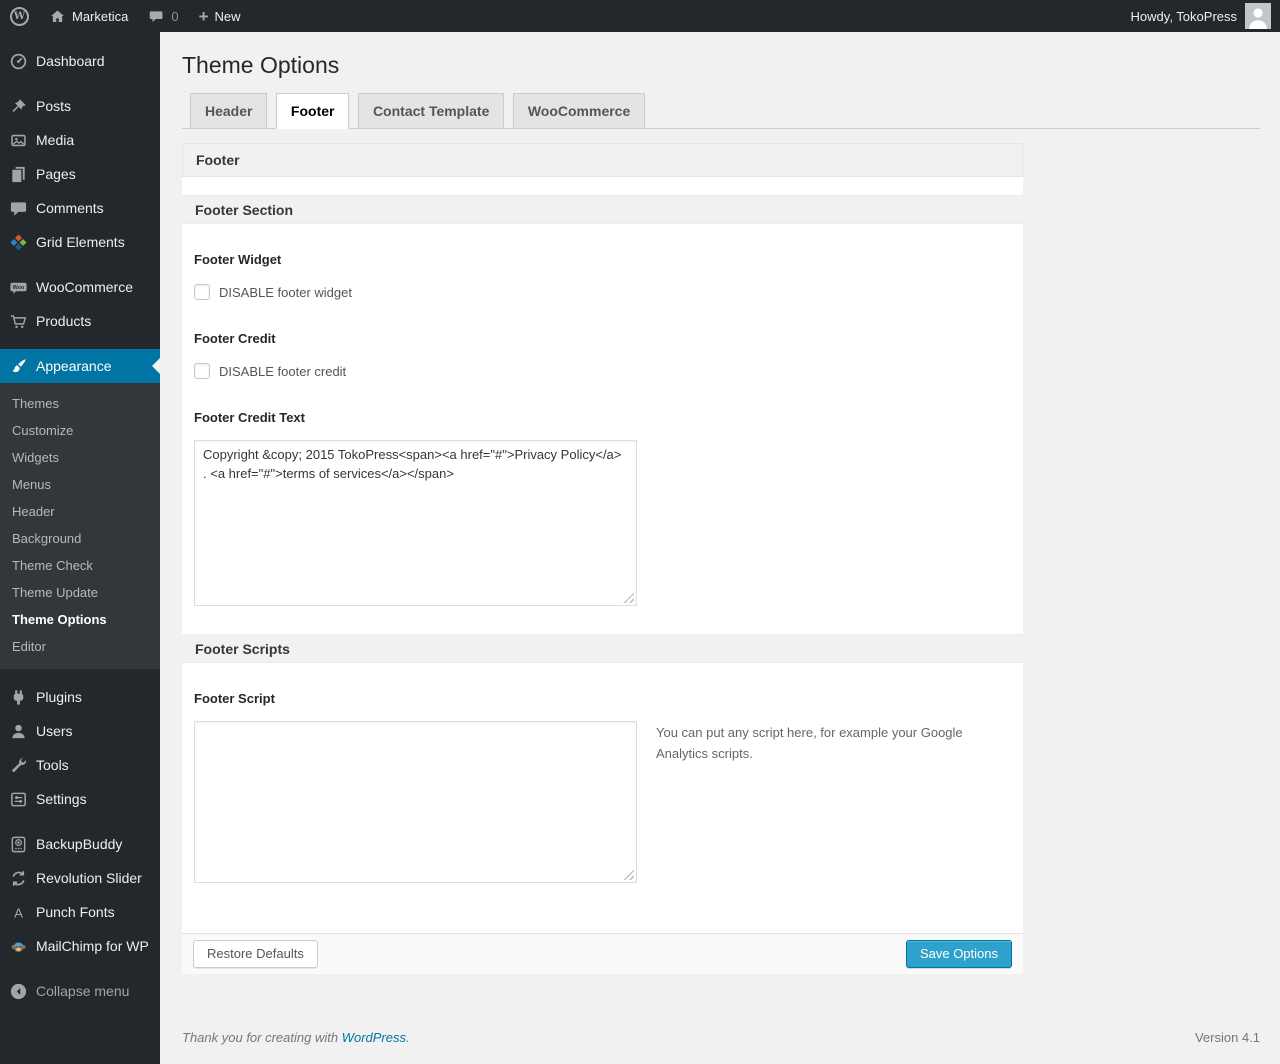 The image size is (1280, 1064). Describe the element at coordinates (88, 16) in the screenshot. I see `site-name-menu: Marketica` at that location.